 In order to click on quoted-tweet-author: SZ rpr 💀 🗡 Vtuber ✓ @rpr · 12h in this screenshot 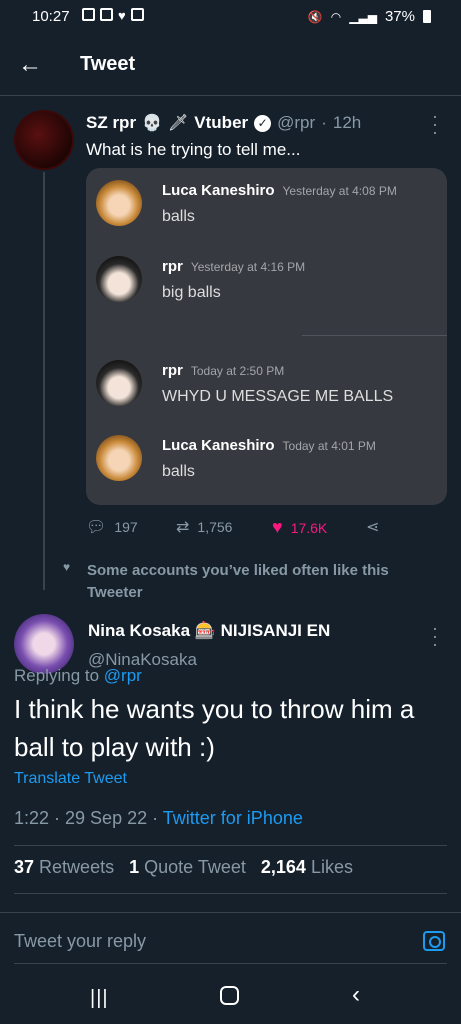, I will do `click(223, 123)`.